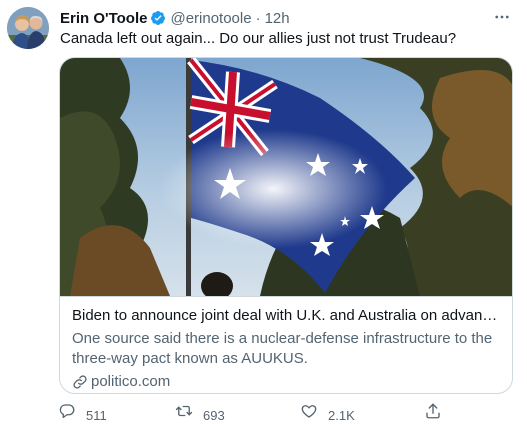  Describe the element at coordinates (341, 415) in the screenshot. I see `like-count: 2.1K` at that location.